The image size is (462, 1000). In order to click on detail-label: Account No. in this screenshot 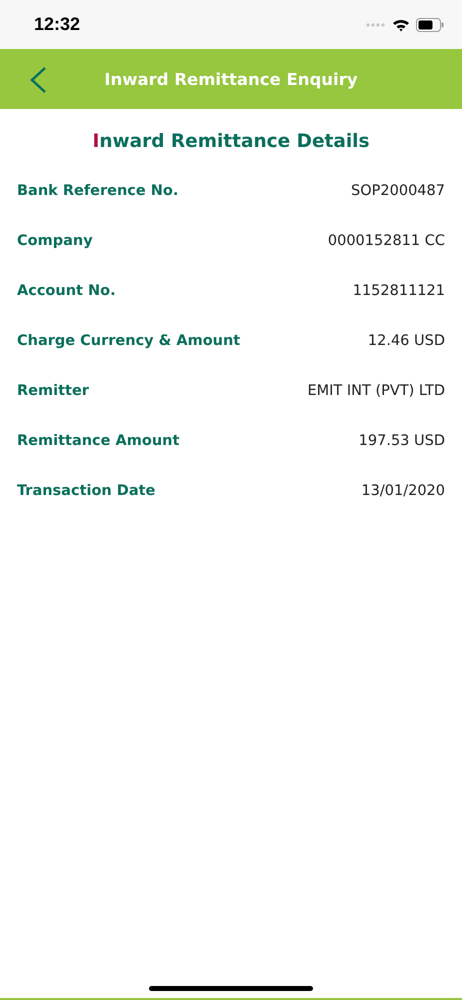, I will do `click(66, 291)`.